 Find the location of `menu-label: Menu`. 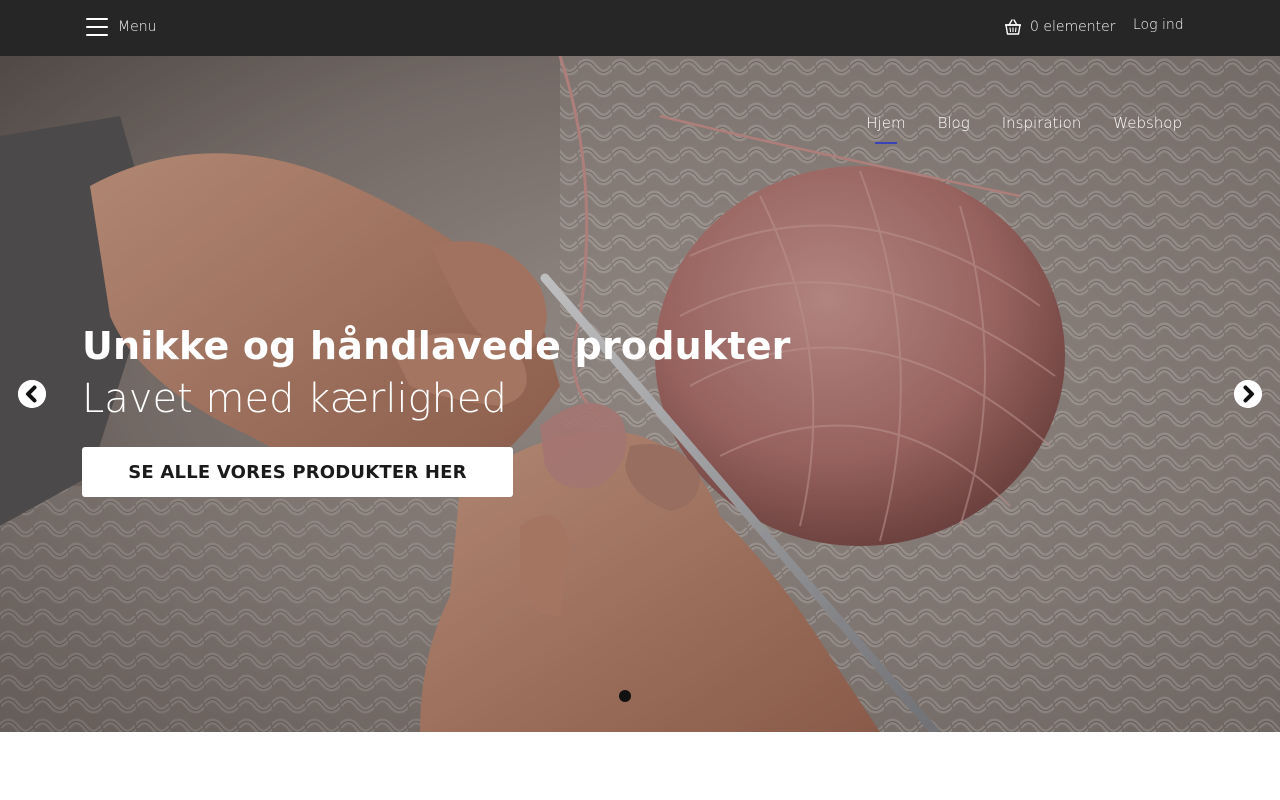

menu-label: Menu is located at coordinates (137, 27).